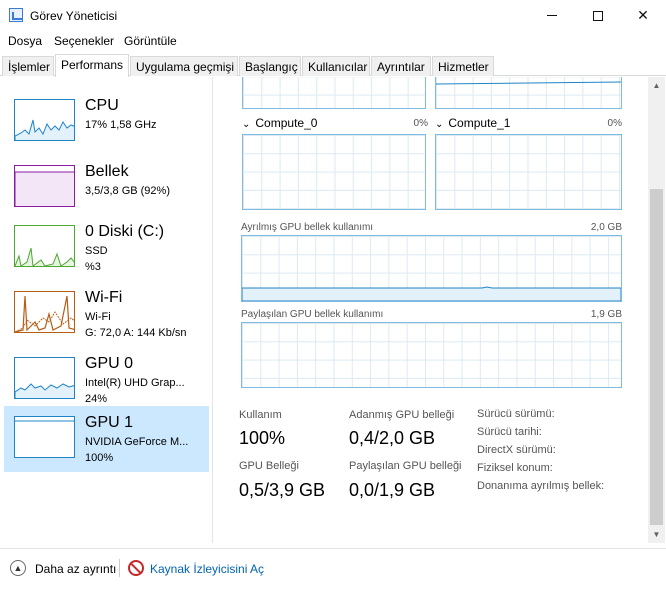  Describe the element at coordinates (92, 65) in the screenshot. I see `tab-performance: Performans` at that location.